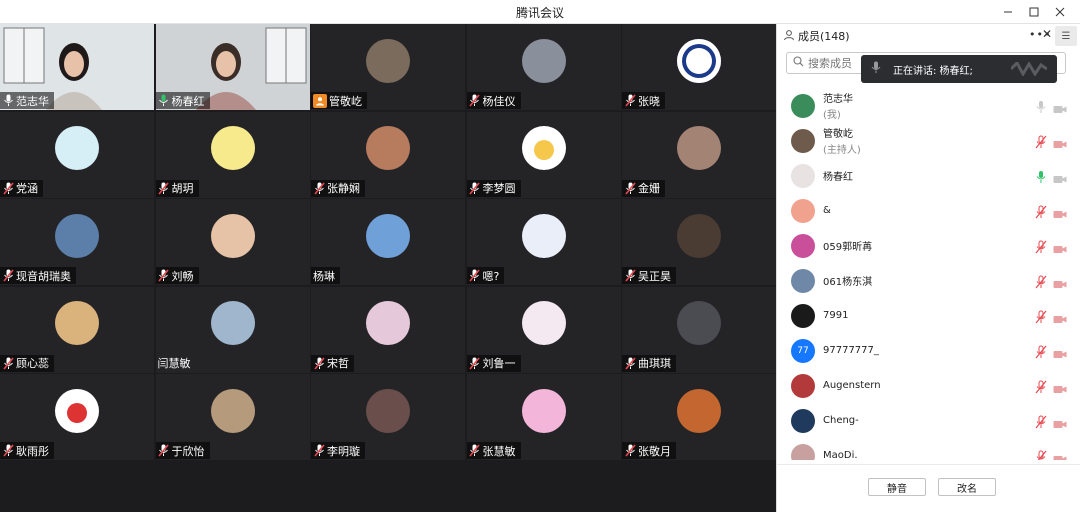  Describe the element at coordinates (928, 420) in the screenshot. I see `member-row: Cheng-` at that location.